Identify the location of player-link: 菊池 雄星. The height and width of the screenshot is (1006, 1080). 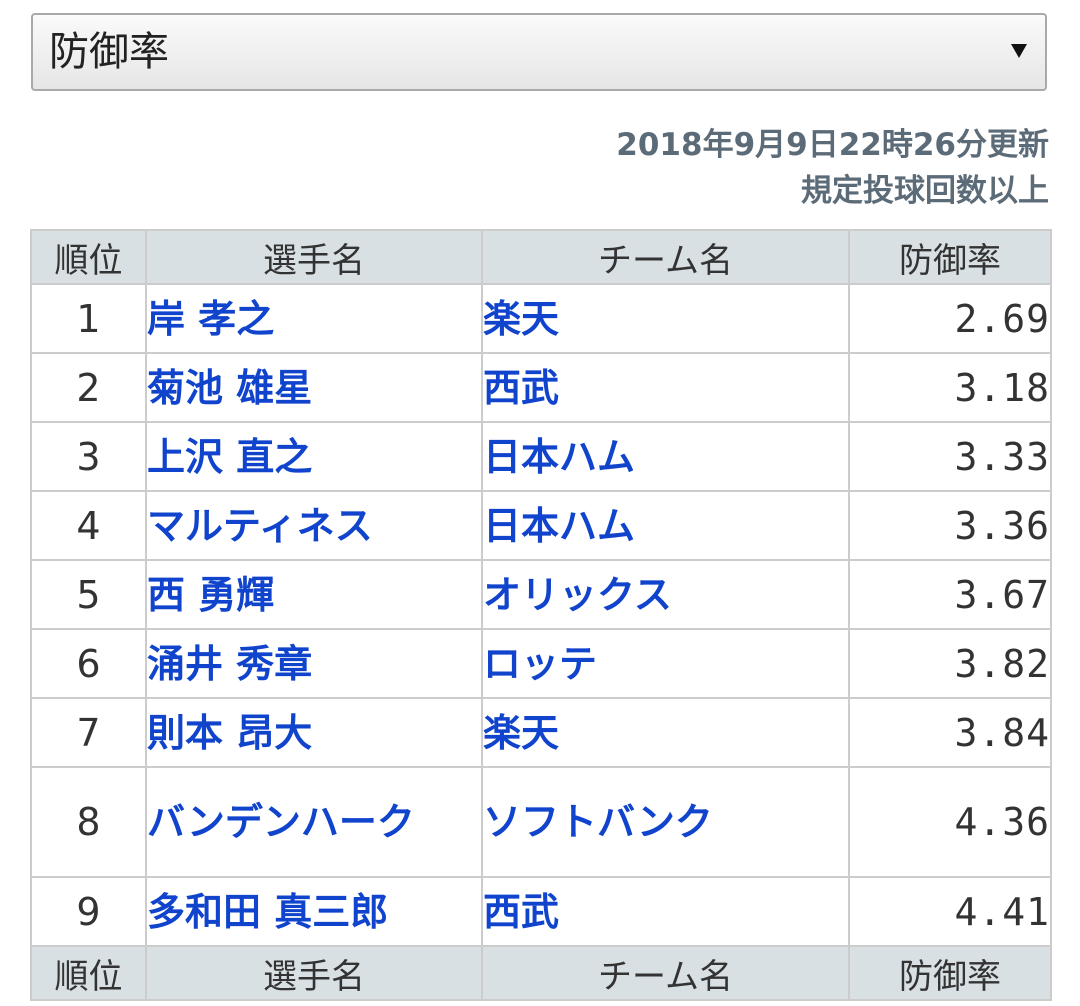
(314, 387).